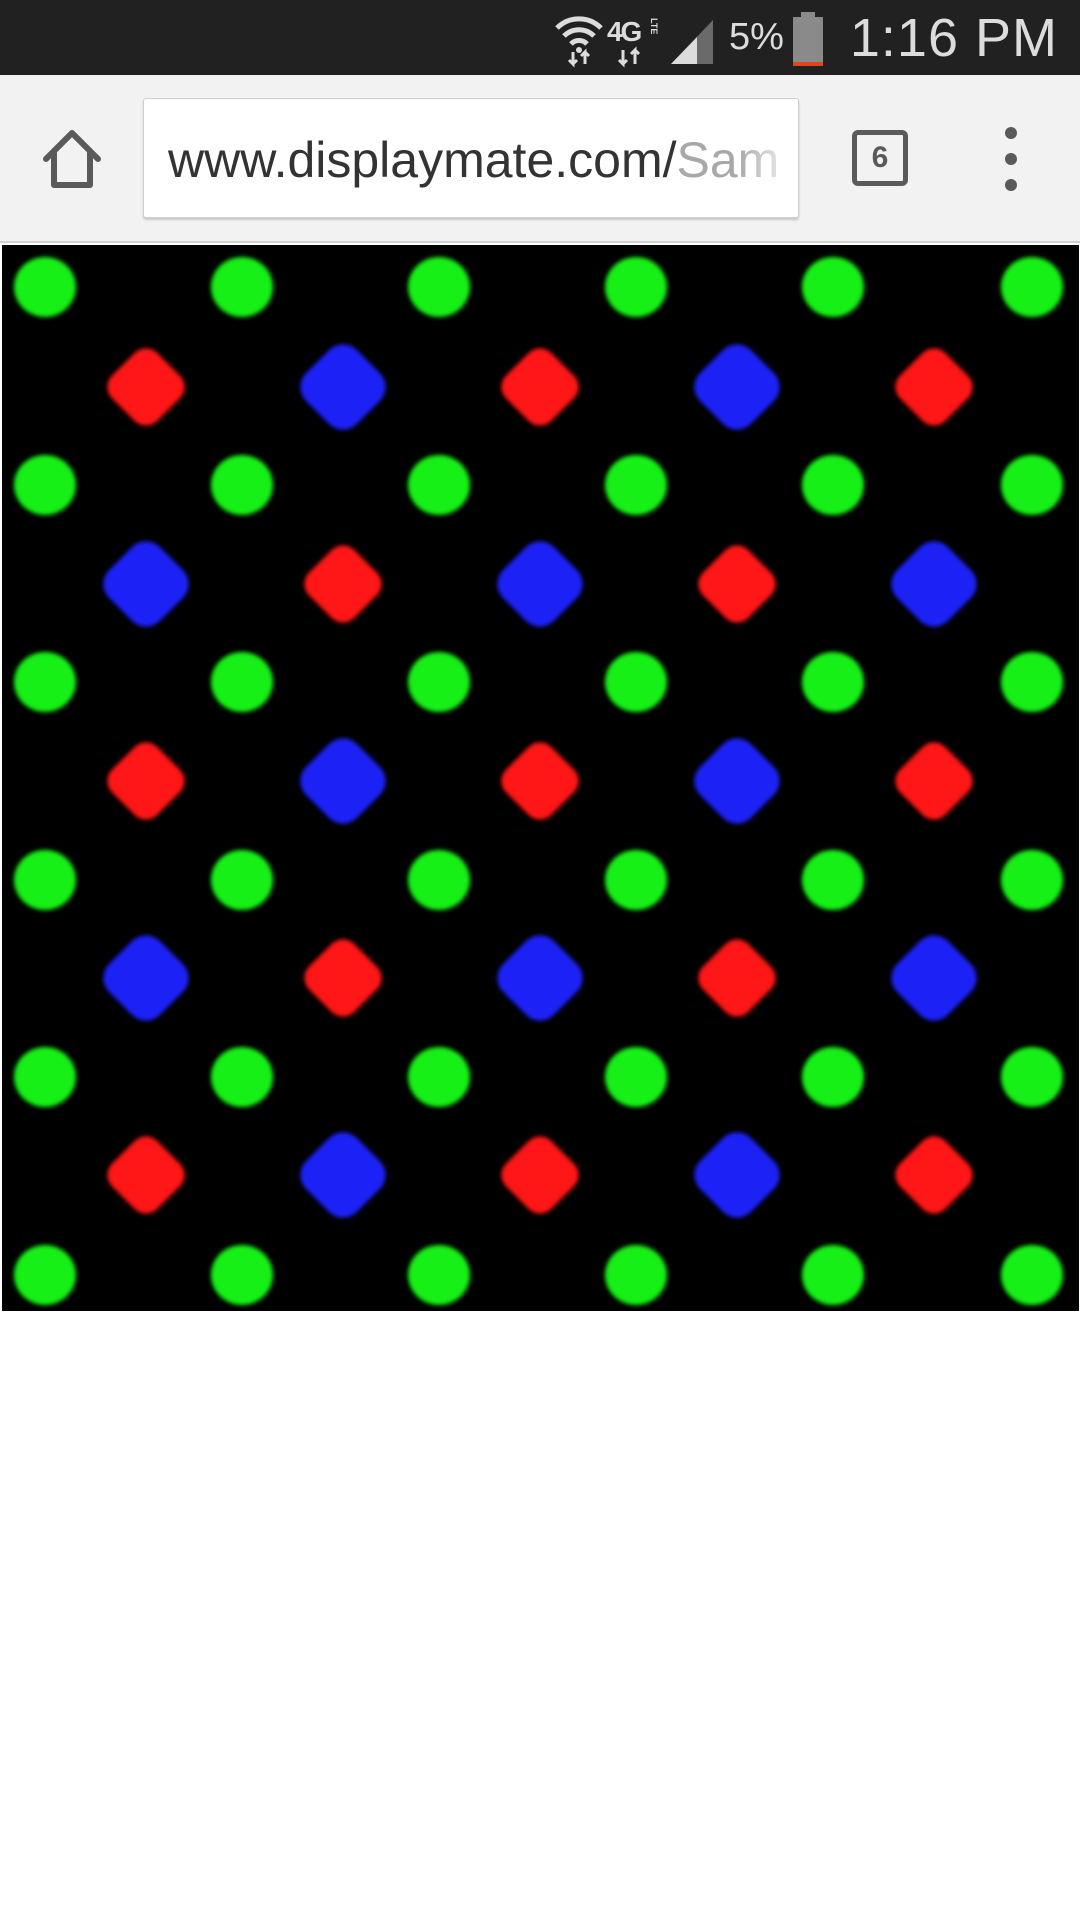 This screenshot has height=1920, width=1080. What do you see at coordinates (808, 38) in the screenshot?
I see `battery-low-icon` at bounding box center [808, 38].